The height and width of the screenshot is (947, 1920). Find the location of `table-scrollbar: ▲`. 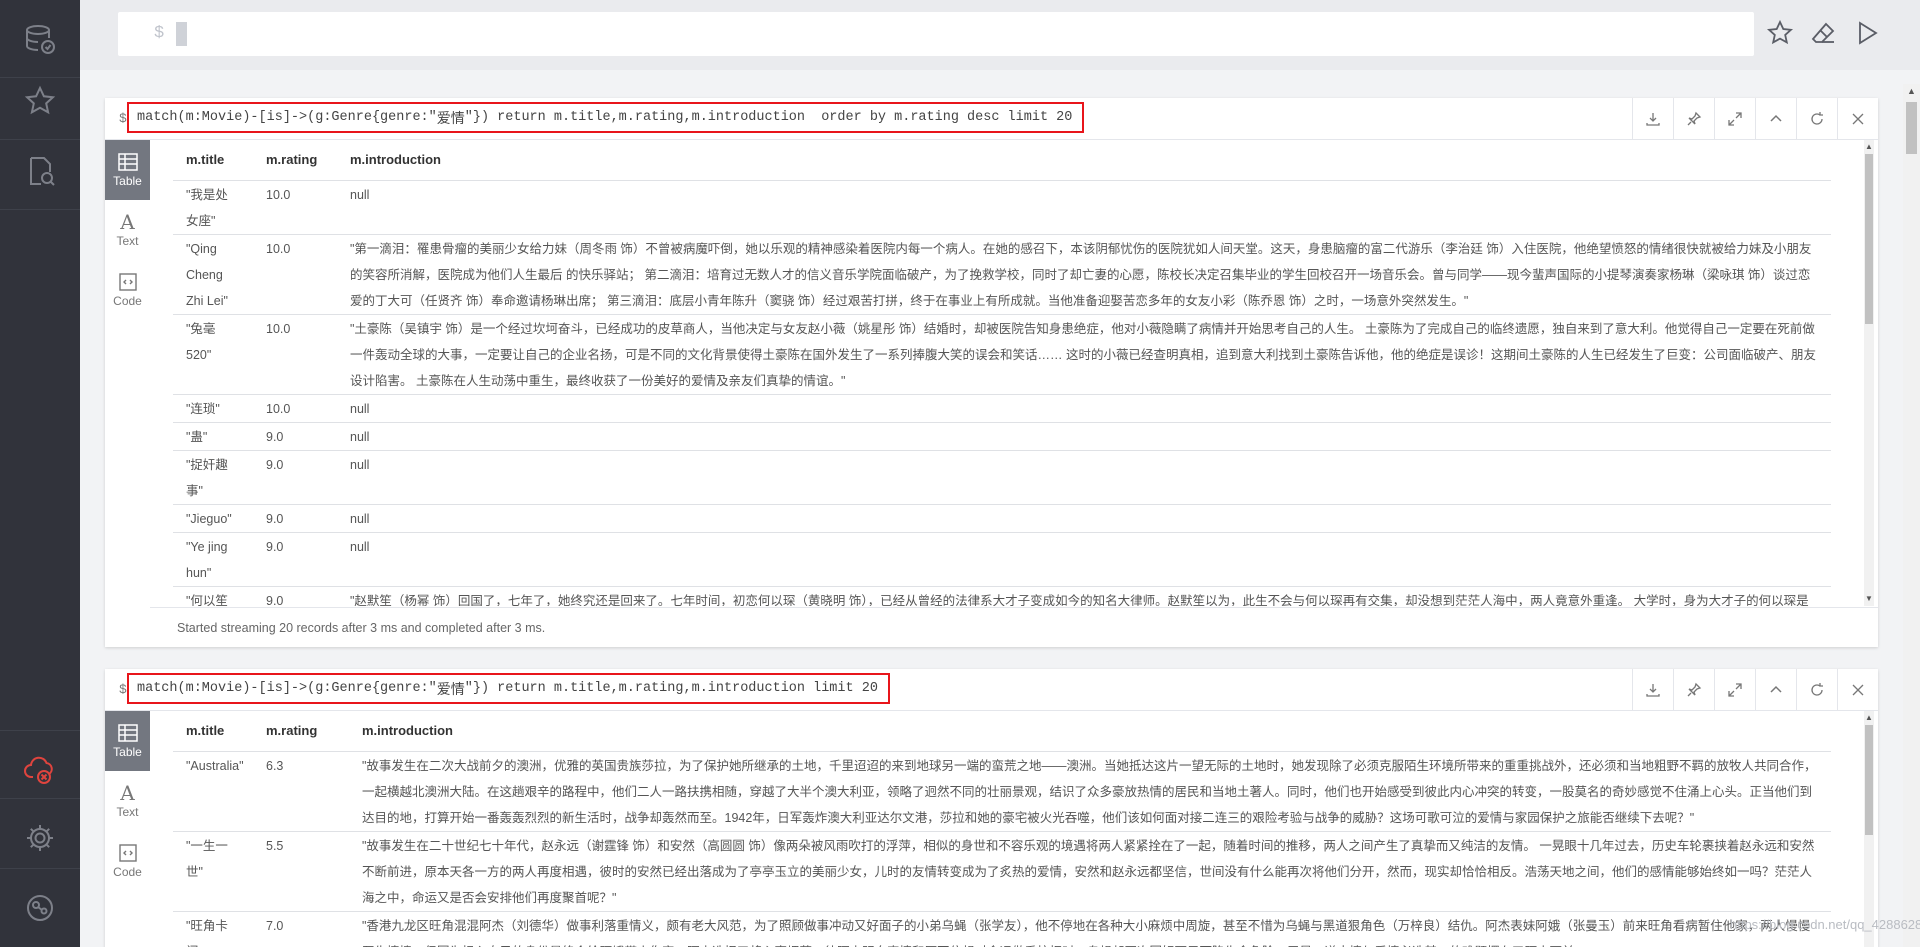

table-scrollbar: ▲ is located at coordinates (1869, 829).